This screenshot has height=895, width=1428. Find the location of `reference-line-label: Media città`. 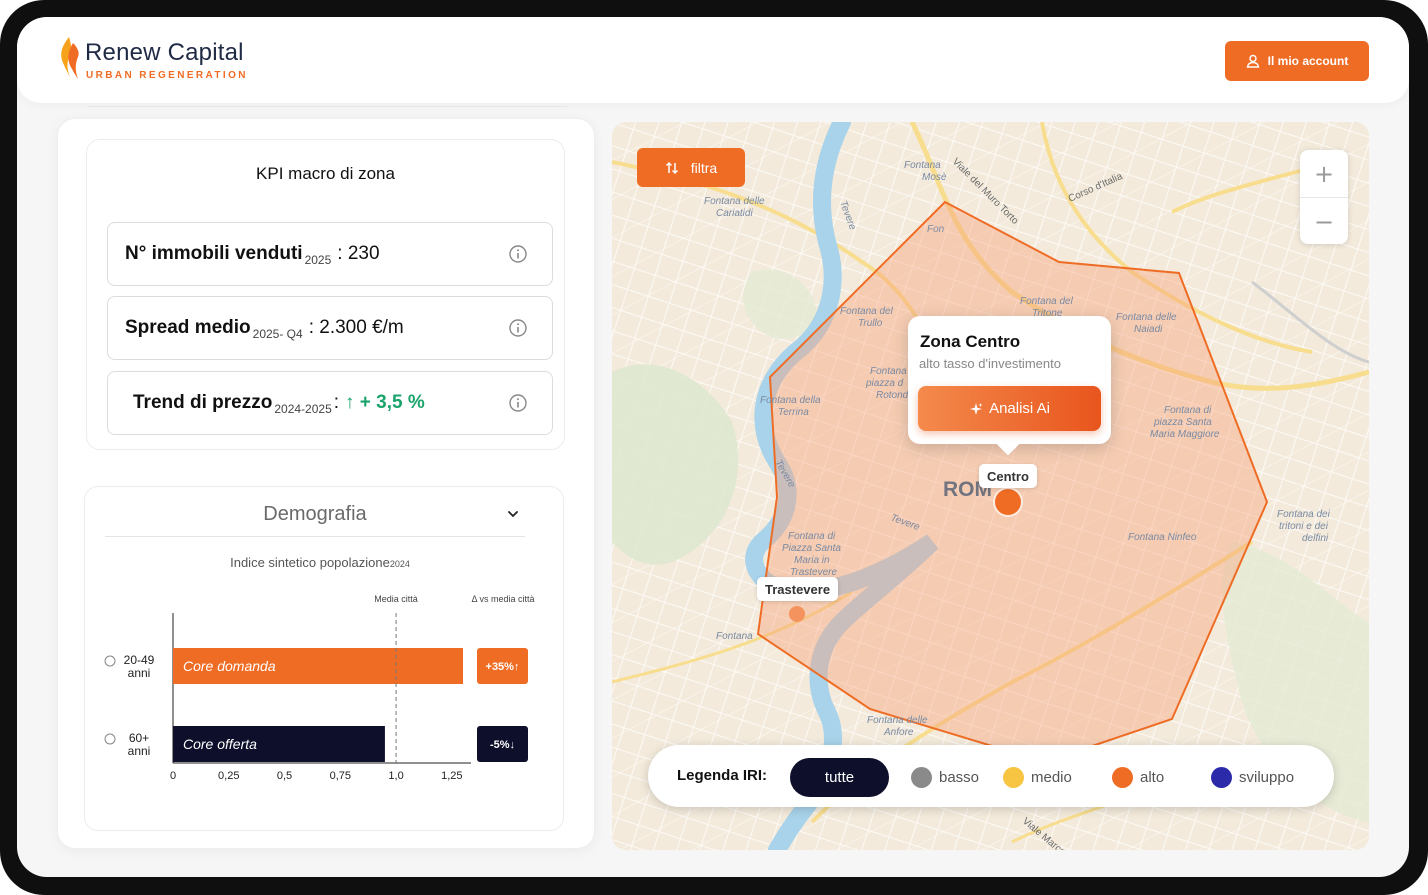

reference-line-label: Media città is located at coordinates (396, 599).